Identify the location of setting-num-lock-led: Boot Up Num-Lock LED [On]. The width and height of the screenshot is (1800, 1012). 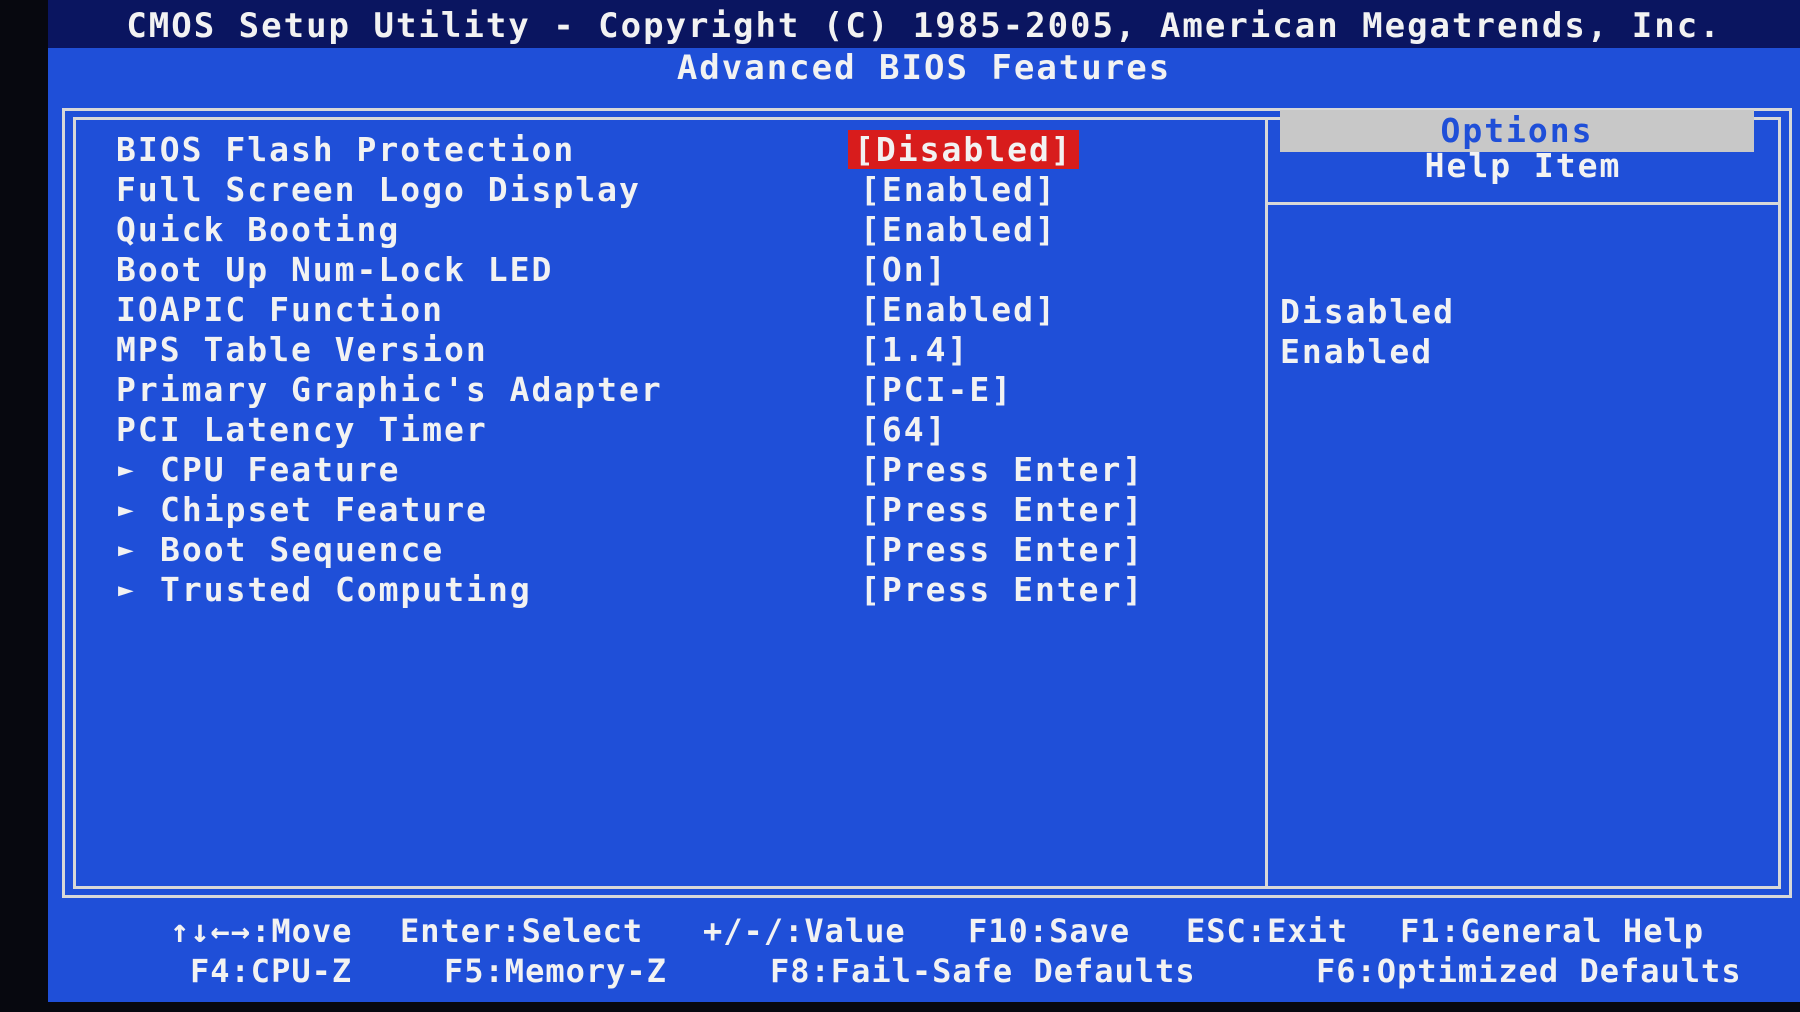
(666, 270).